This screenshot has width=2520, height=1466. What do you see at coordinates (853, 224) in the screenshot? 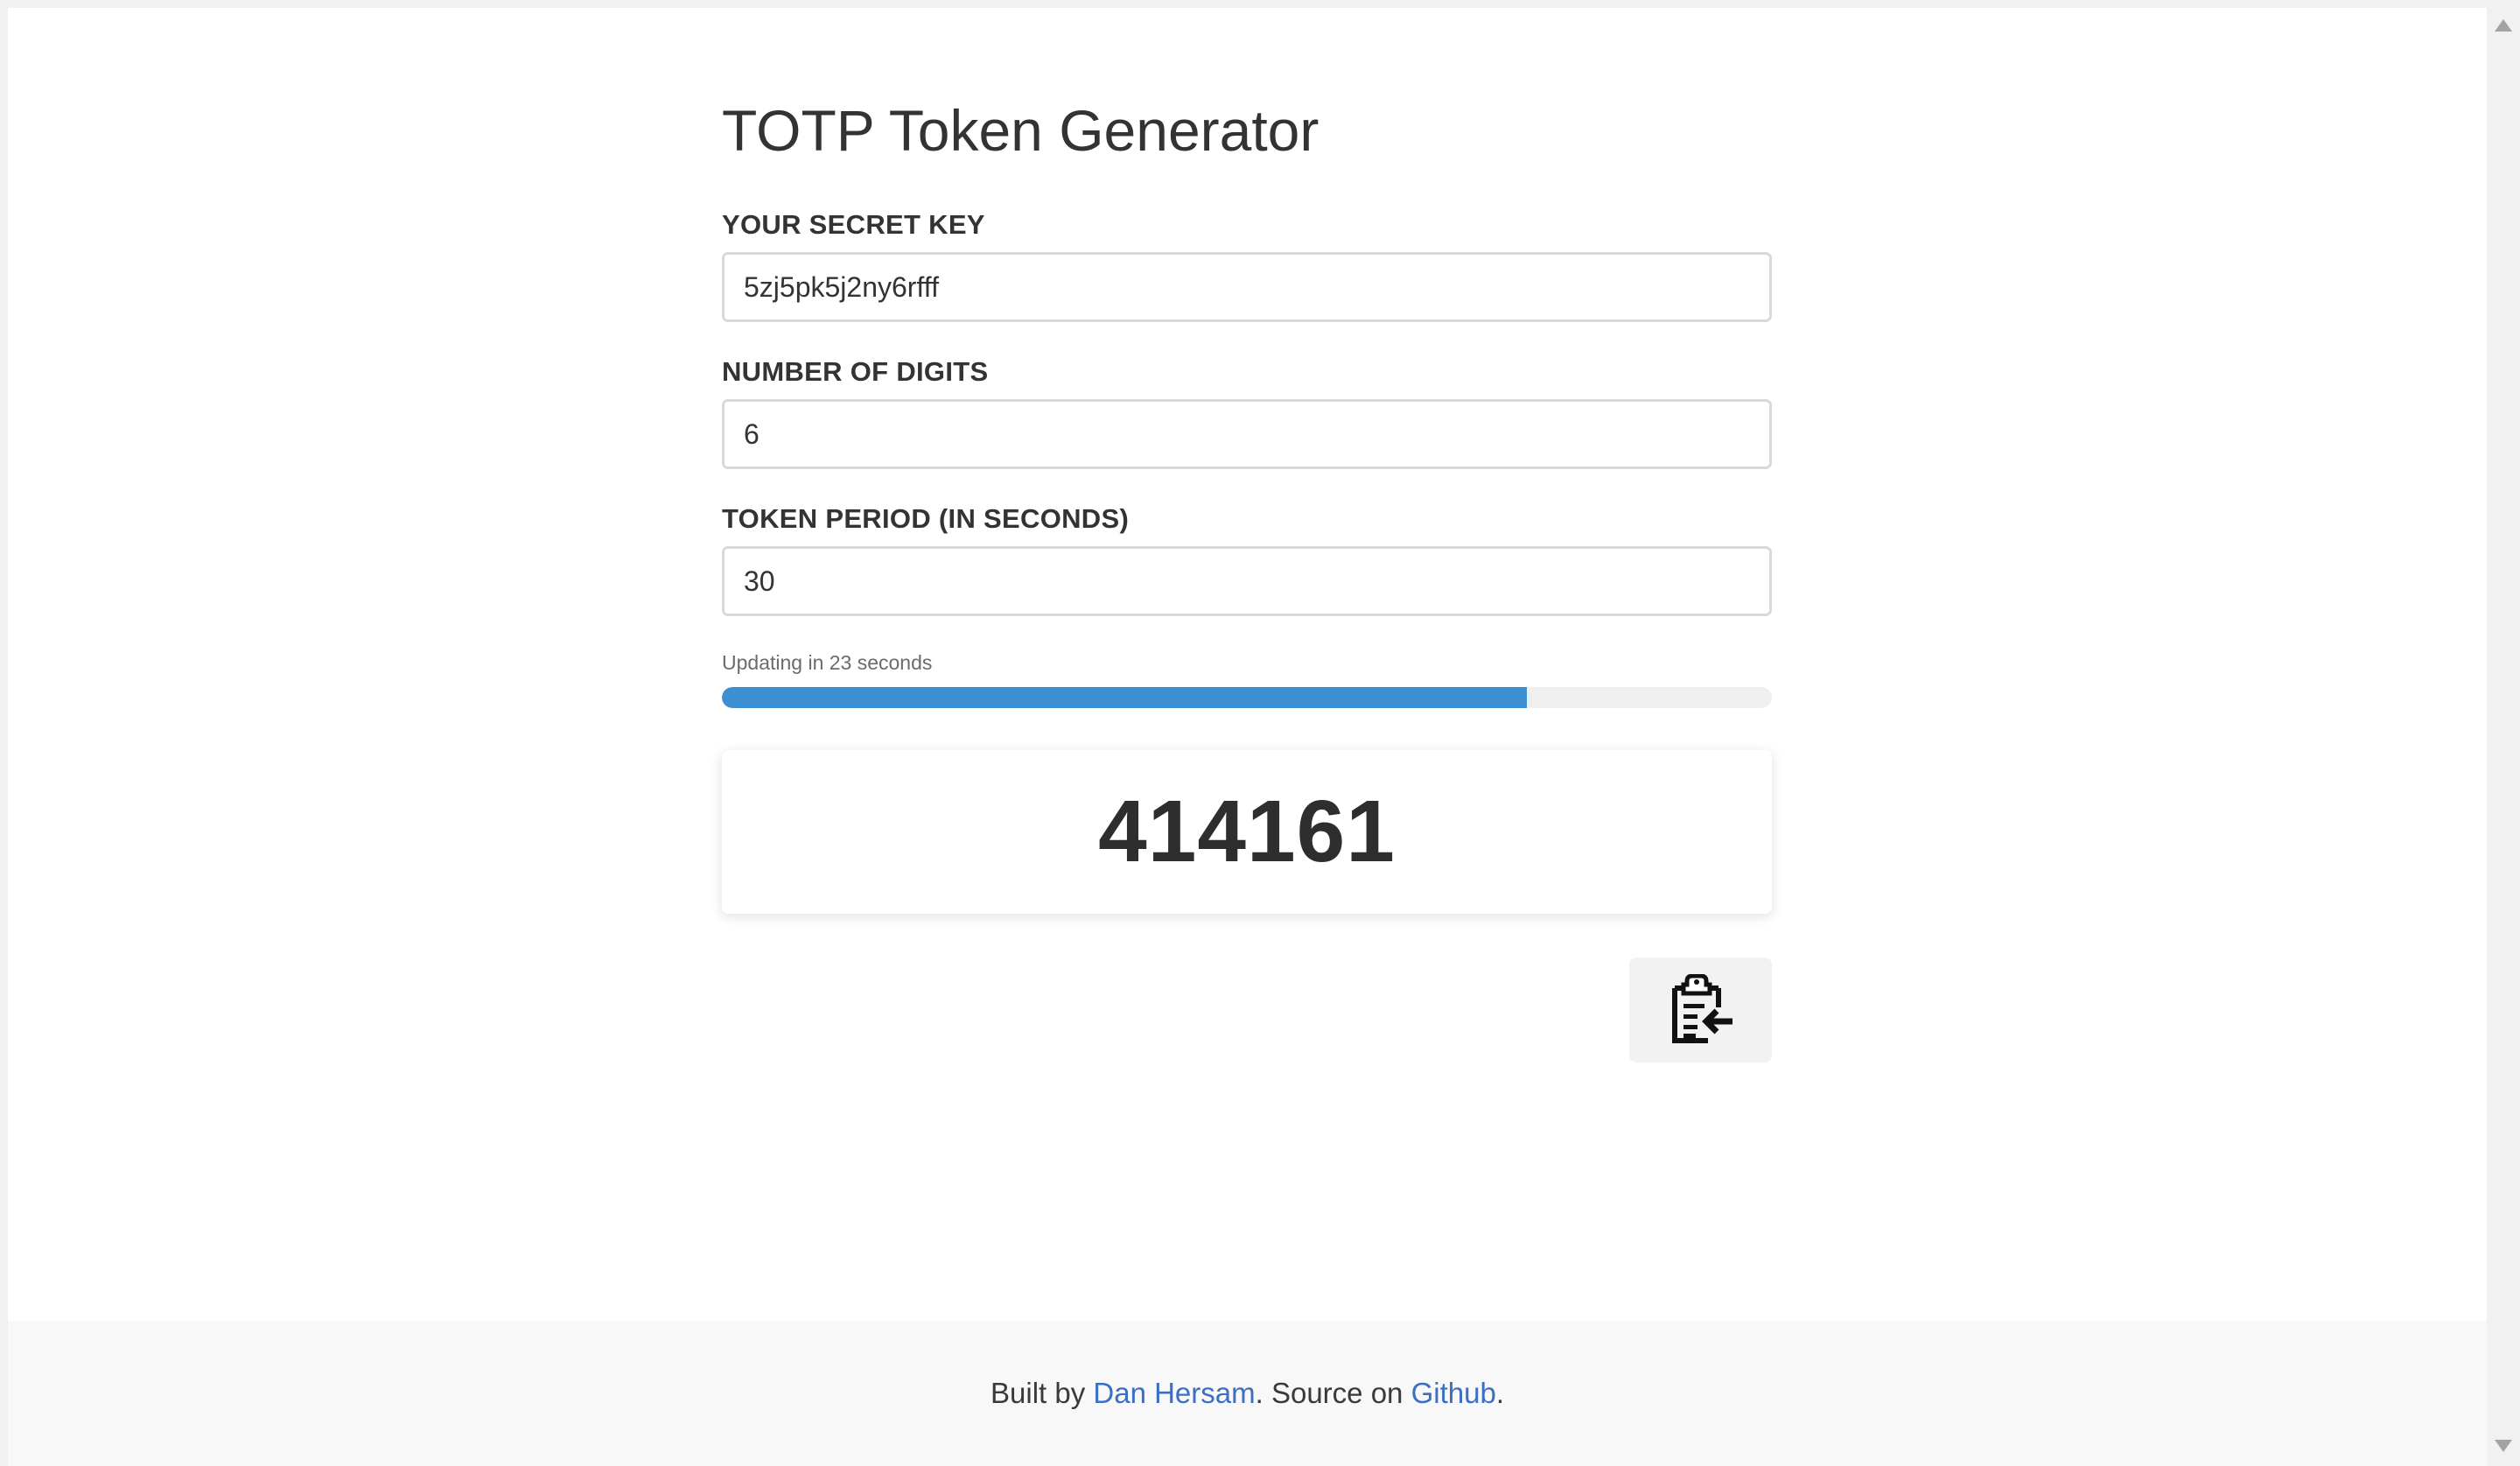
I see `secret-key-label: YOUR SECRET KEY` at bounding box center [853, 224].